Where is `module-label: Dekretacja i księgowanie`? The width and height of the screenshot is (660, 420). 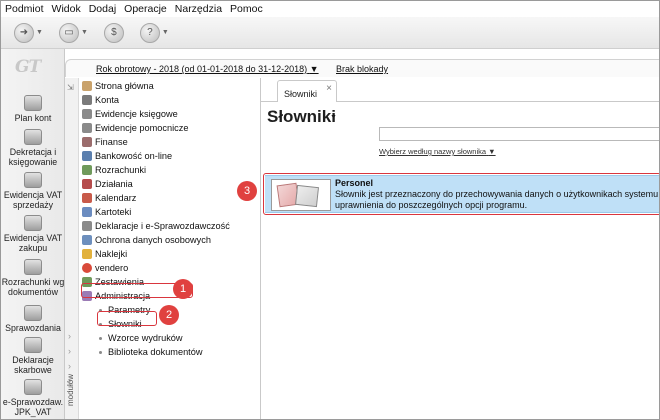
module-label: Dekretacja i księgowanie is located at coordinates (33, 157).